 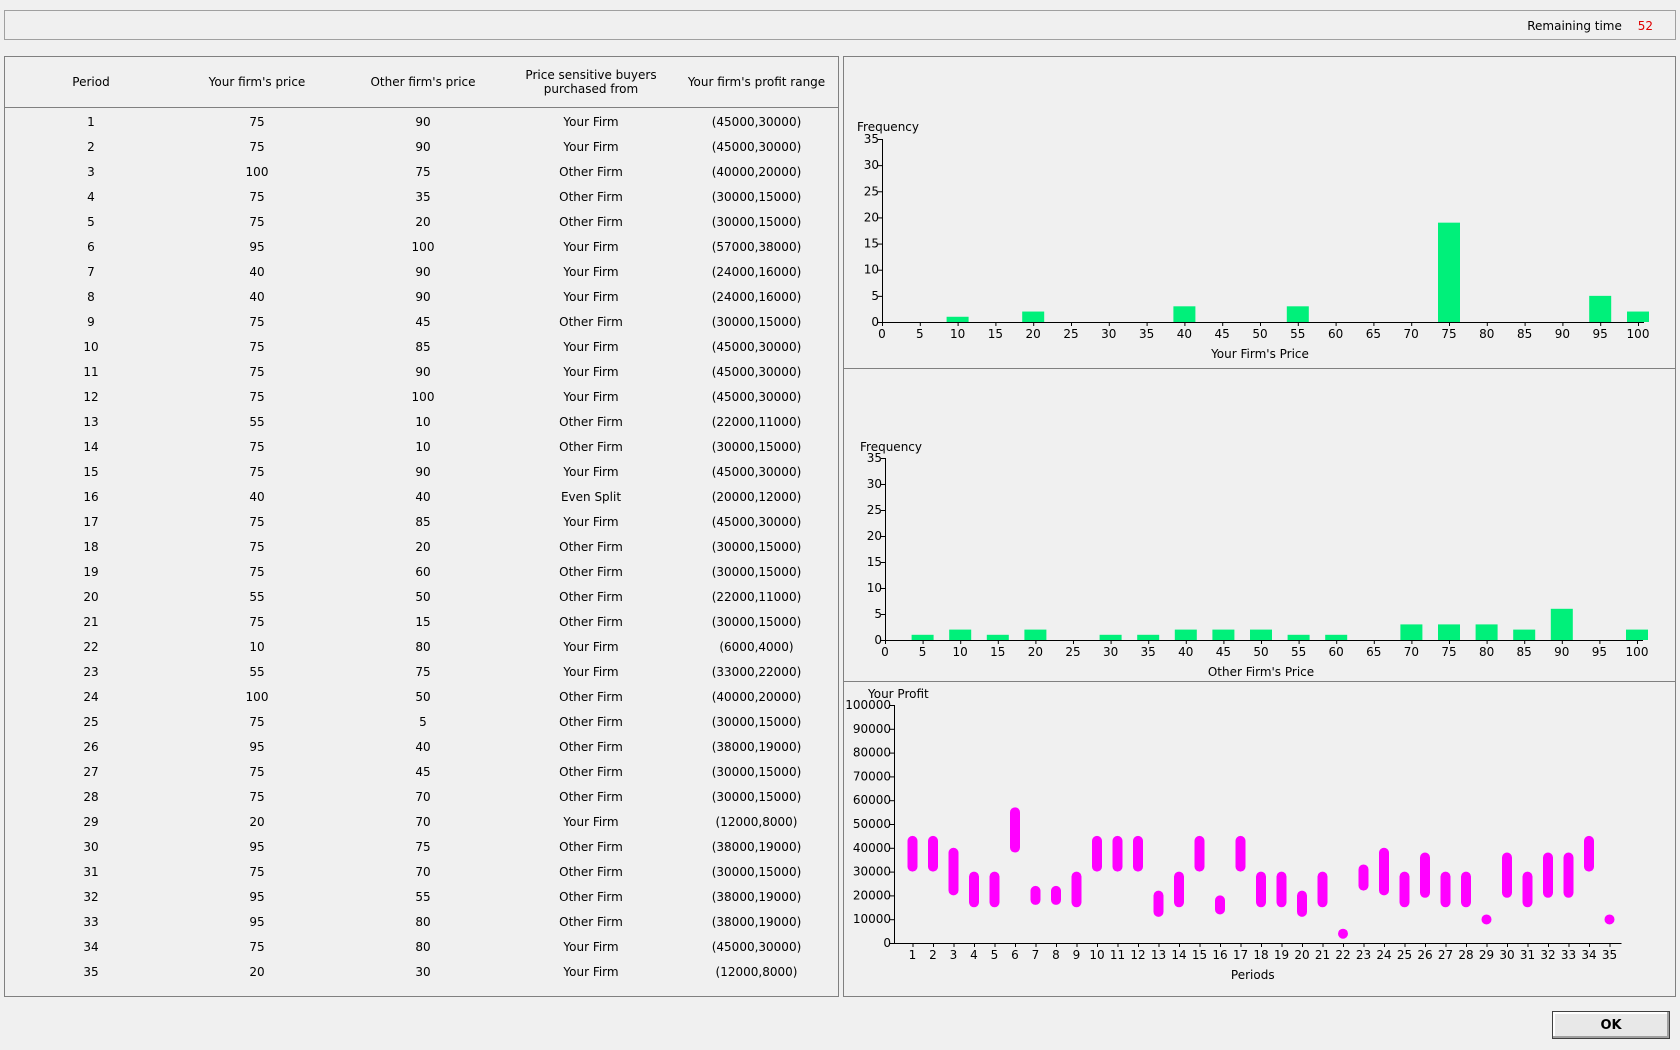 What do you see at coordinates (1056, 955) in the screenshot?
I see `x-tick-label: 8` at bounding box center [1056, 955].